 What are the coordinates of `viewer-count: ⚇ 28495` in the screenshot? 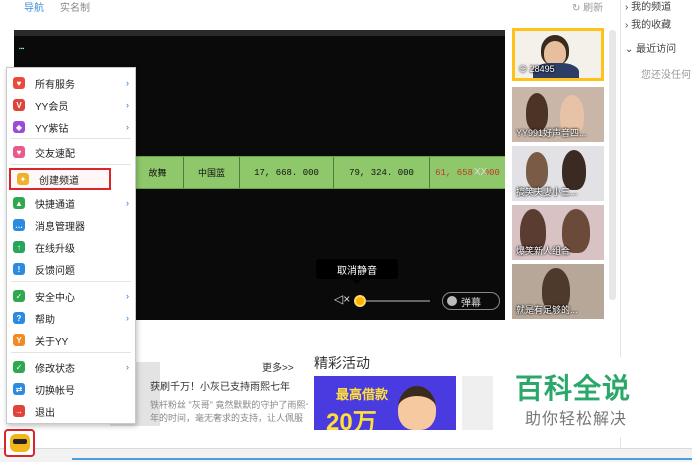 It's located at (537, 69).